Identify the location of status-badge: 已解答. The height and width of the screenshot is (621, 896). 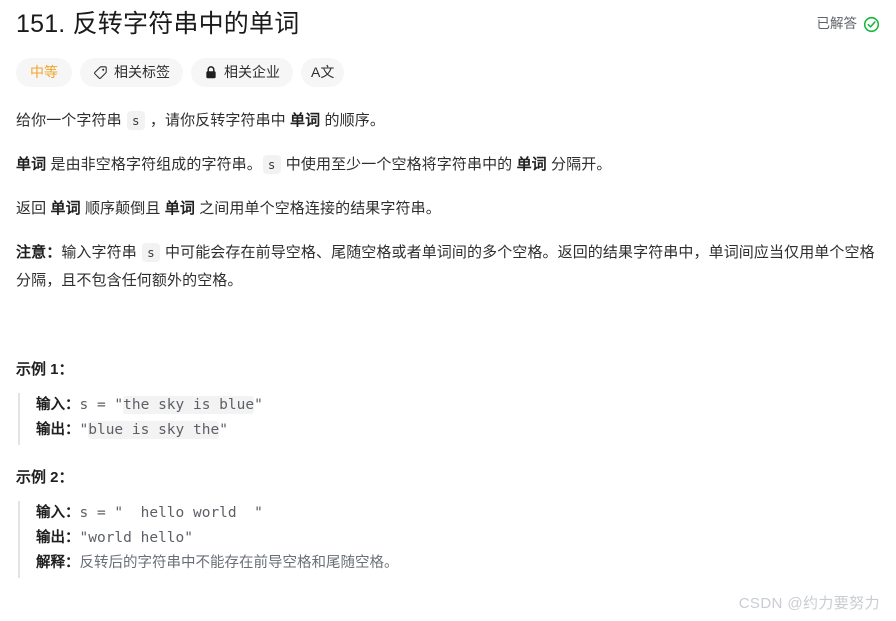
(849, 19).